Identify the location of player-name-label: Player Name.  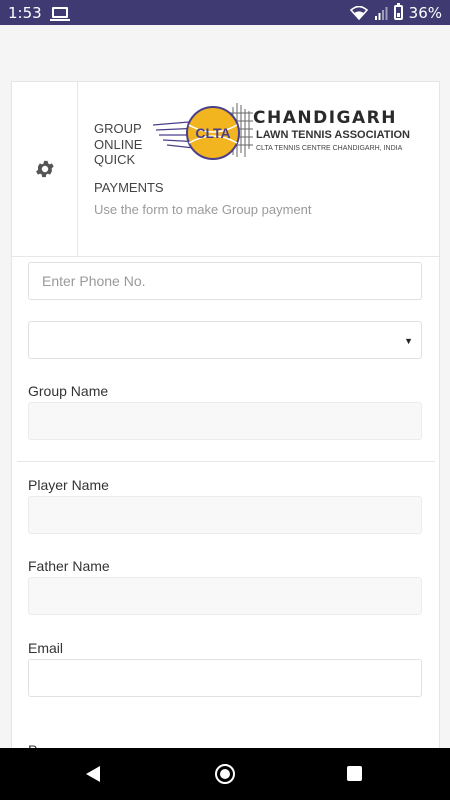
(68, 485).